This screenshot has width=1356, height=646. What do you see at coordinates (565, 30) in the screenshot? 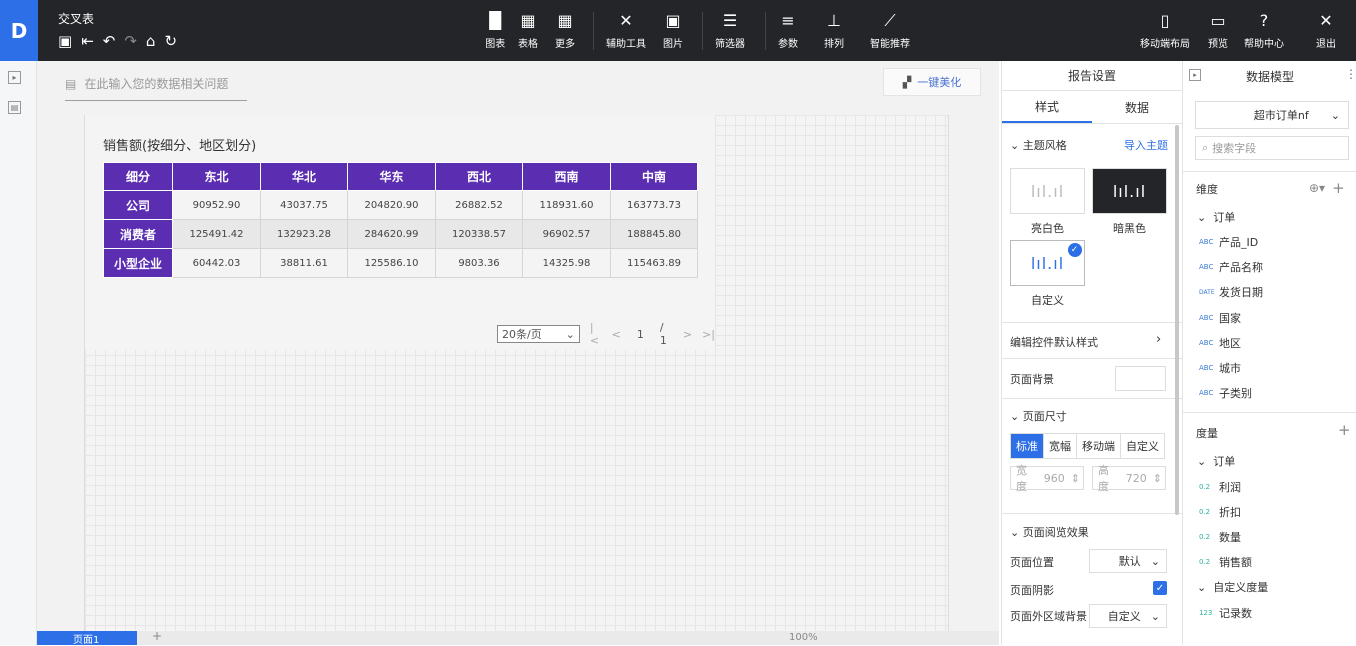
I see `more-button: ▦ 更多` at bounding box center [565, 30].